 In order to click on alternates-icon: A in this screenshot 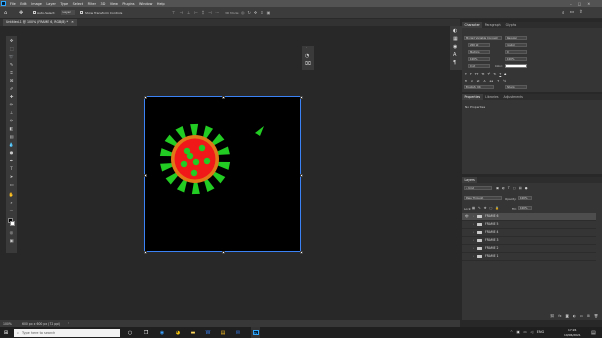, I will do `click(484, 81)`.